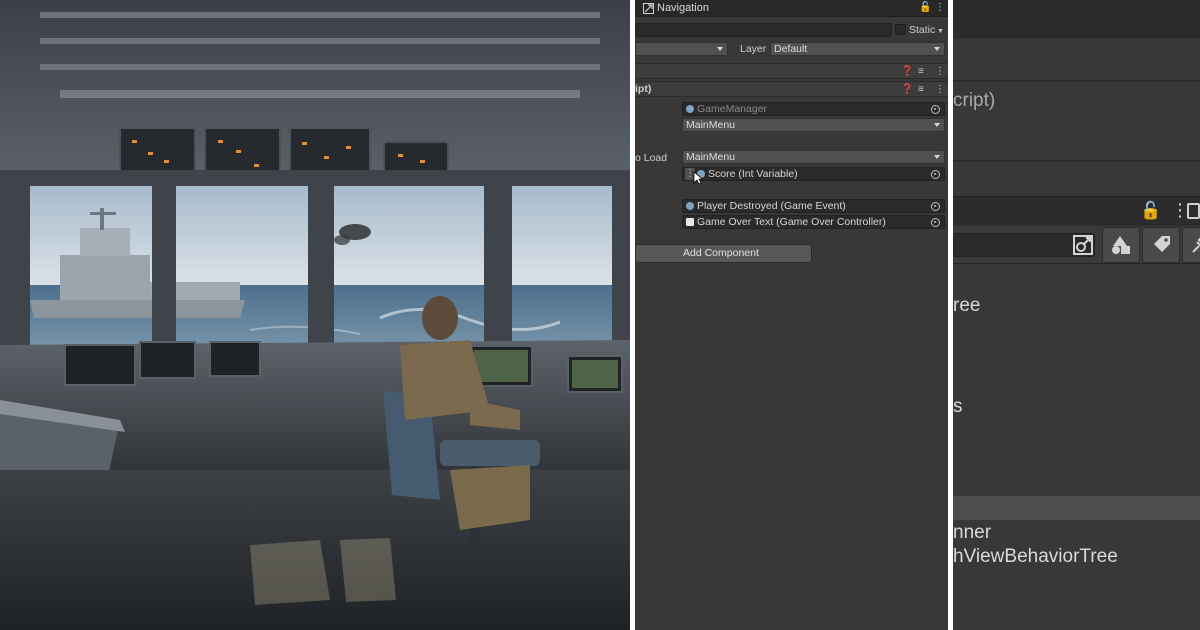  Describe the element at coordinates (958, 407) in the screenshot. I see `list-item-fragment: s` at that location.